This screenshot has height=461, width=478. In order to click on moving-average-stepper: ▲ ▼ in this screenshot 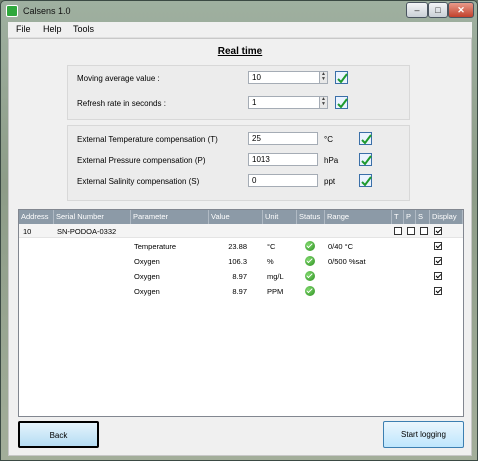, I will do `click(323, 77)`.